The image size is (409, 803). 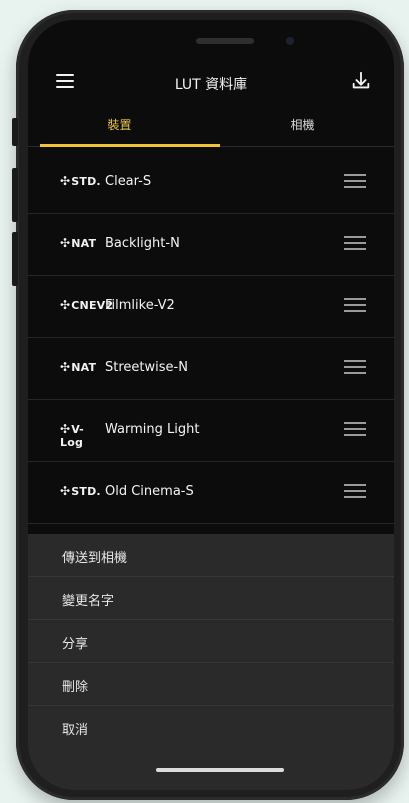 What do you see at coordinates (15, 132) in the screenshot?
I see `silent-switch` at bounding box center [15, 132].